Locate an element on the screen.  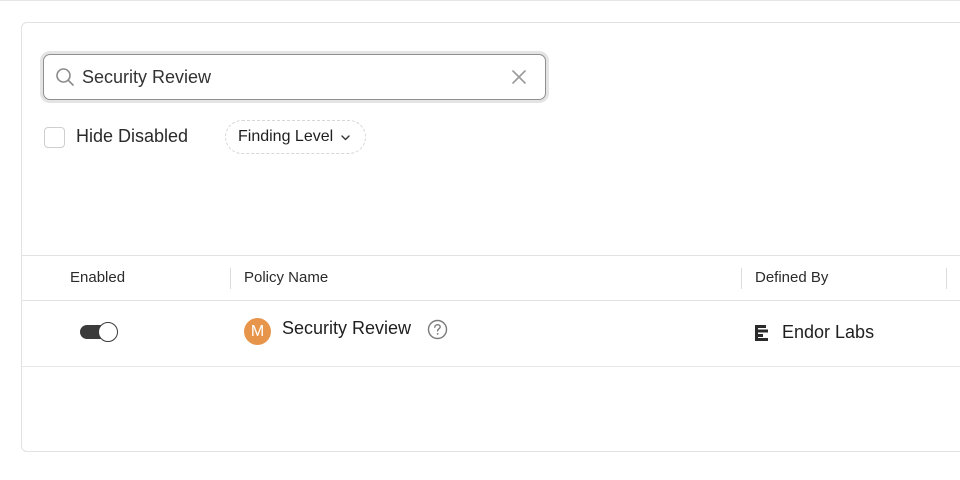
column-header-enabled: Enabled is located at coordinates (97, 277).